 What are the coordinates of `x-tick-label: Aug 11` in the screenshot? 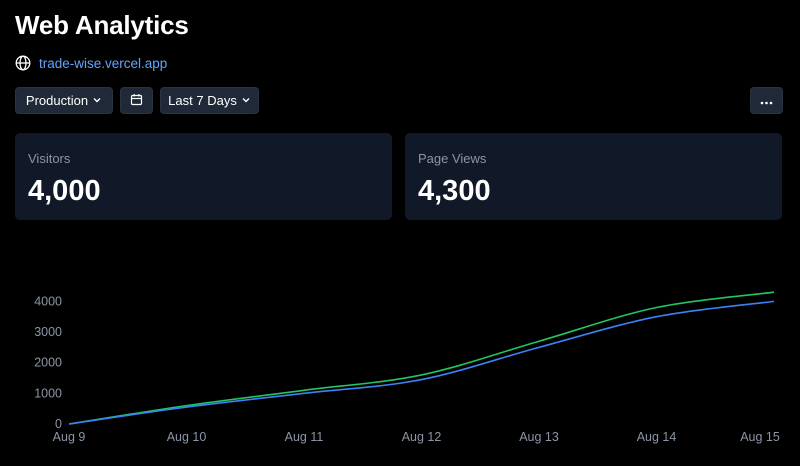 It's located at (304, 437).